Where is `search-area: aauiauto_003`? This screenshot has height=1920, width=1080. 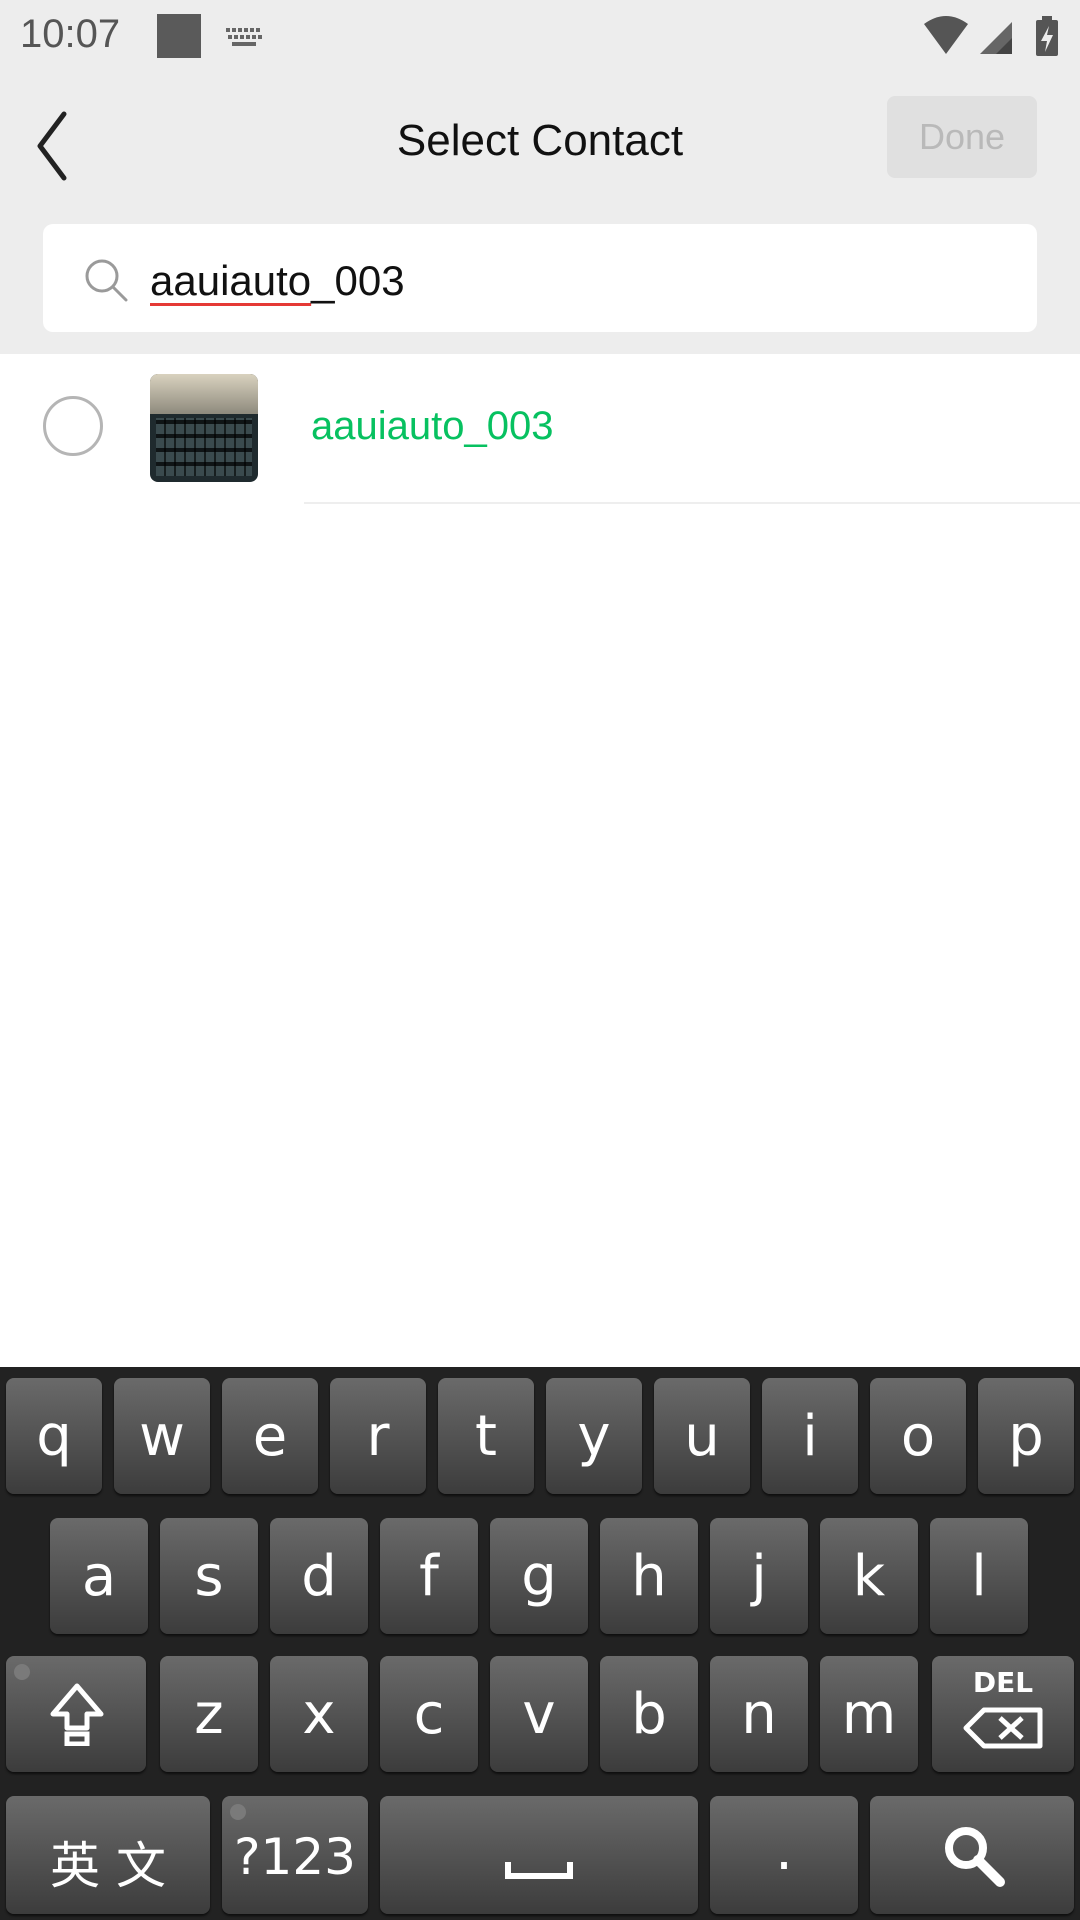
search-area: aauiauto_003 is located at coordinates (540, 288).